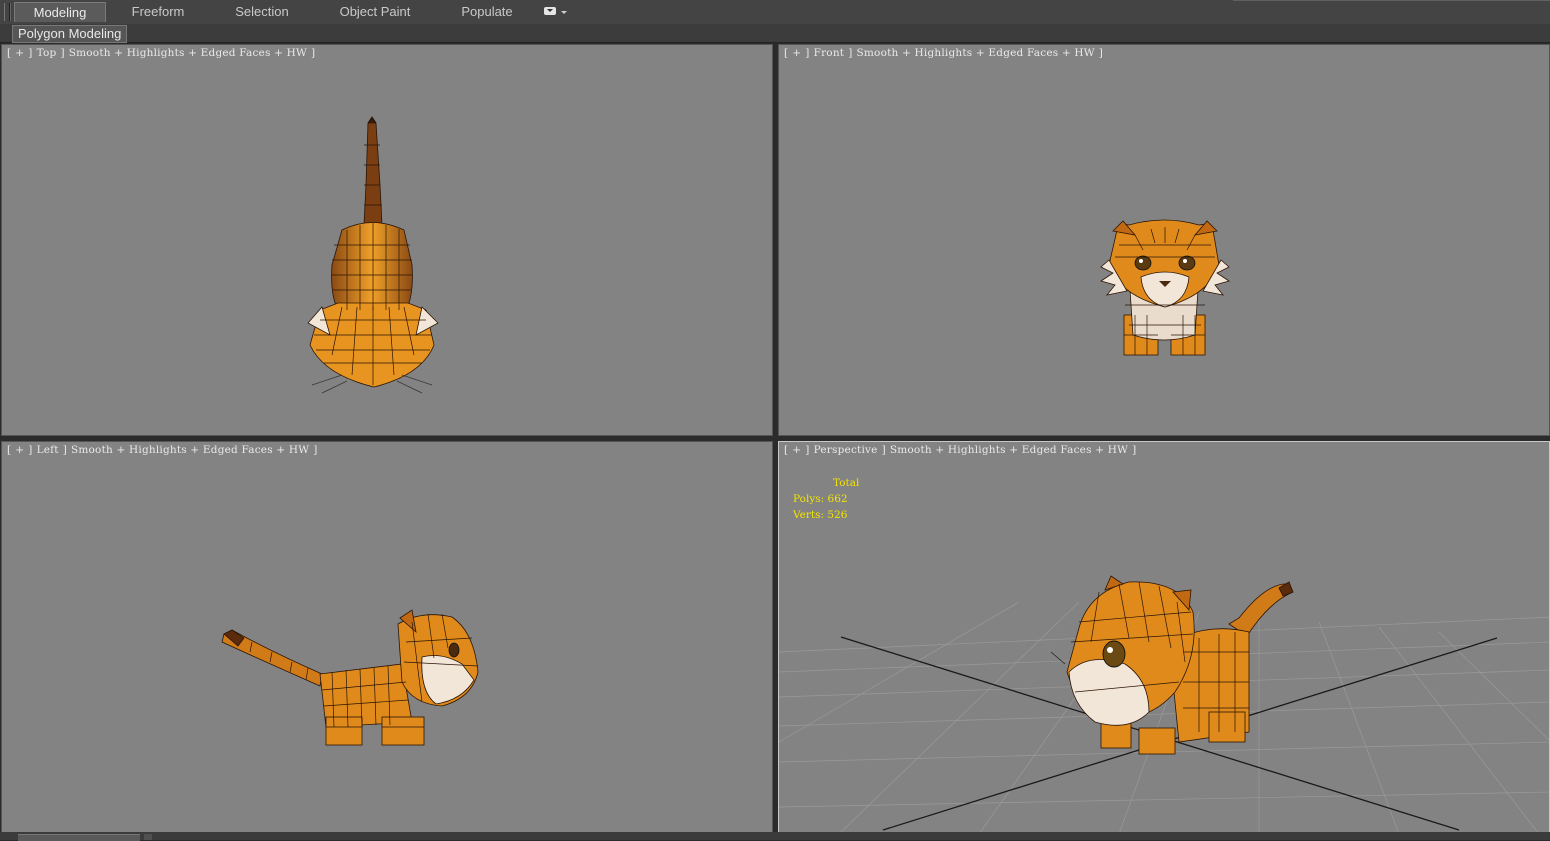 The width and height of the screenshot is (1550, 841). I want to click on statistics-overlay: Total Polys: 662 Verts: 526, so click(826, 499).